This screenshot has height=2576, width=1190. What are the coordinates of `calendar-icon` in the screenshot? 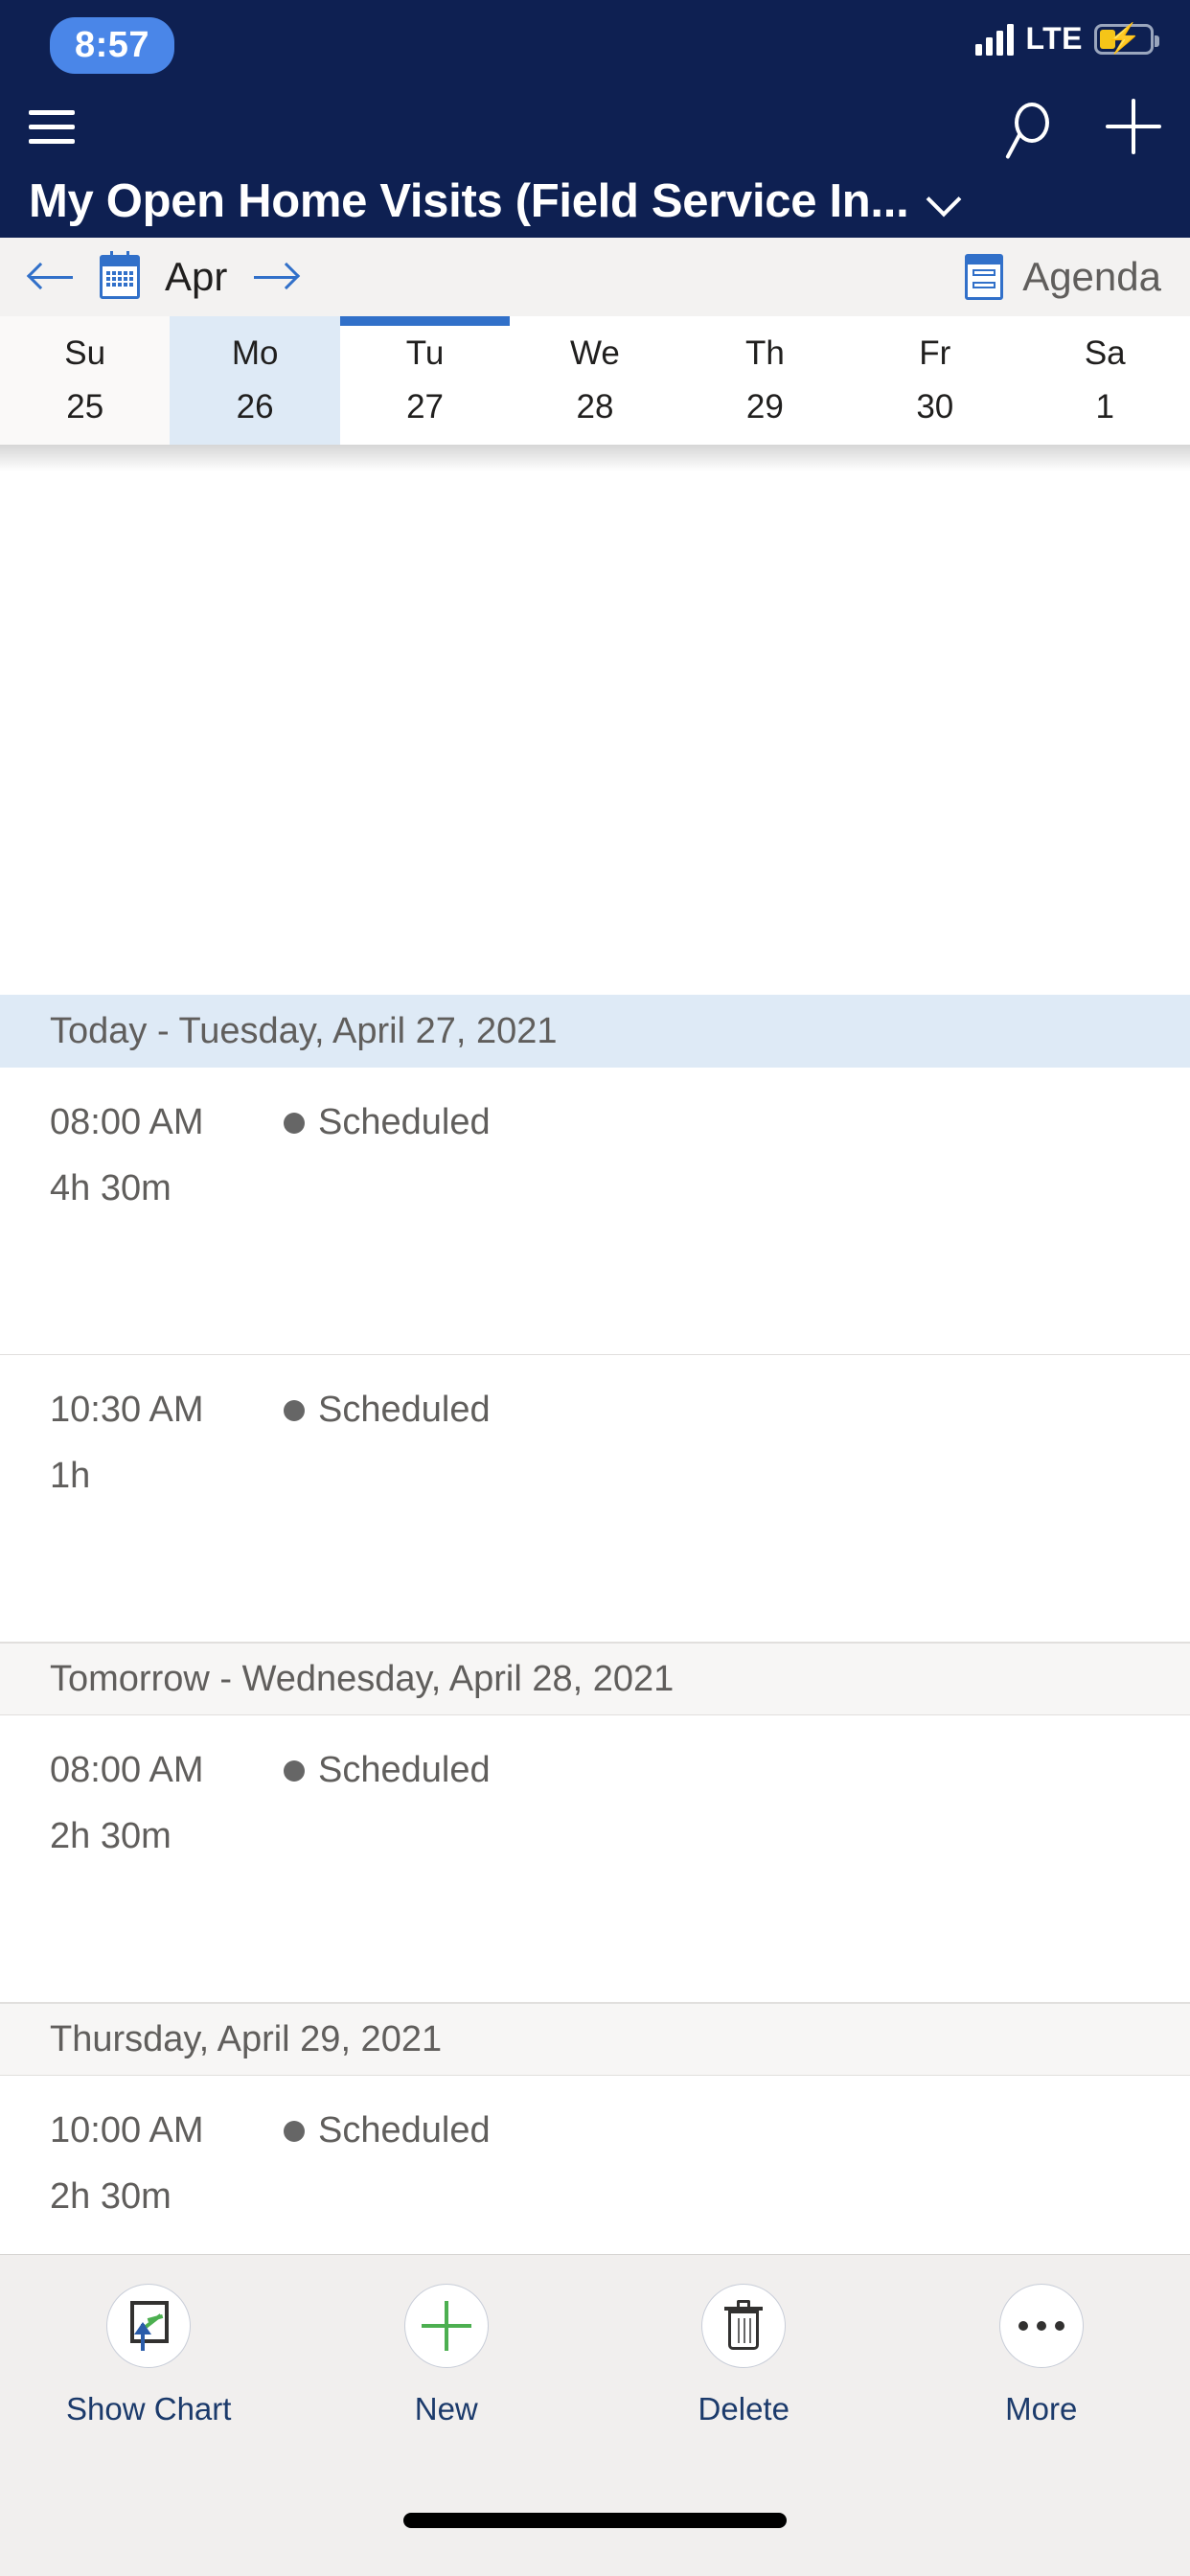 It's located at (120, 275).